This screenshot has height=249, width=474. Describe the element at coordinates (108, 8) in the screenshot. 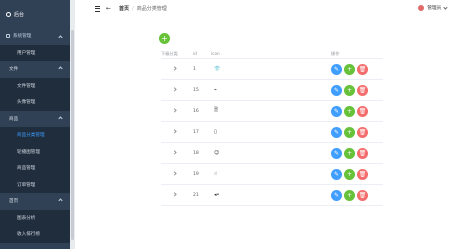

I see `back-arrow-icon: ←` at that location.